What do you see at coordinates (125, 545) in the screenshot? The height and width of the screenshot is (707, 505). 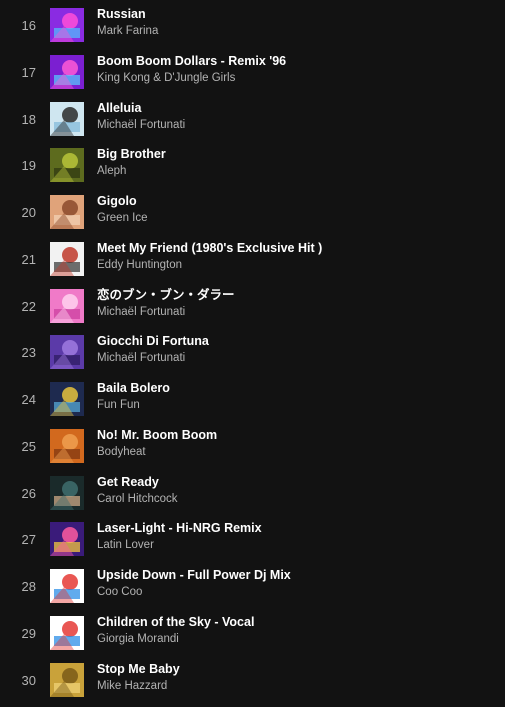 I see `track-artist-link: Latin Lover` at bounding box center [125, 545].